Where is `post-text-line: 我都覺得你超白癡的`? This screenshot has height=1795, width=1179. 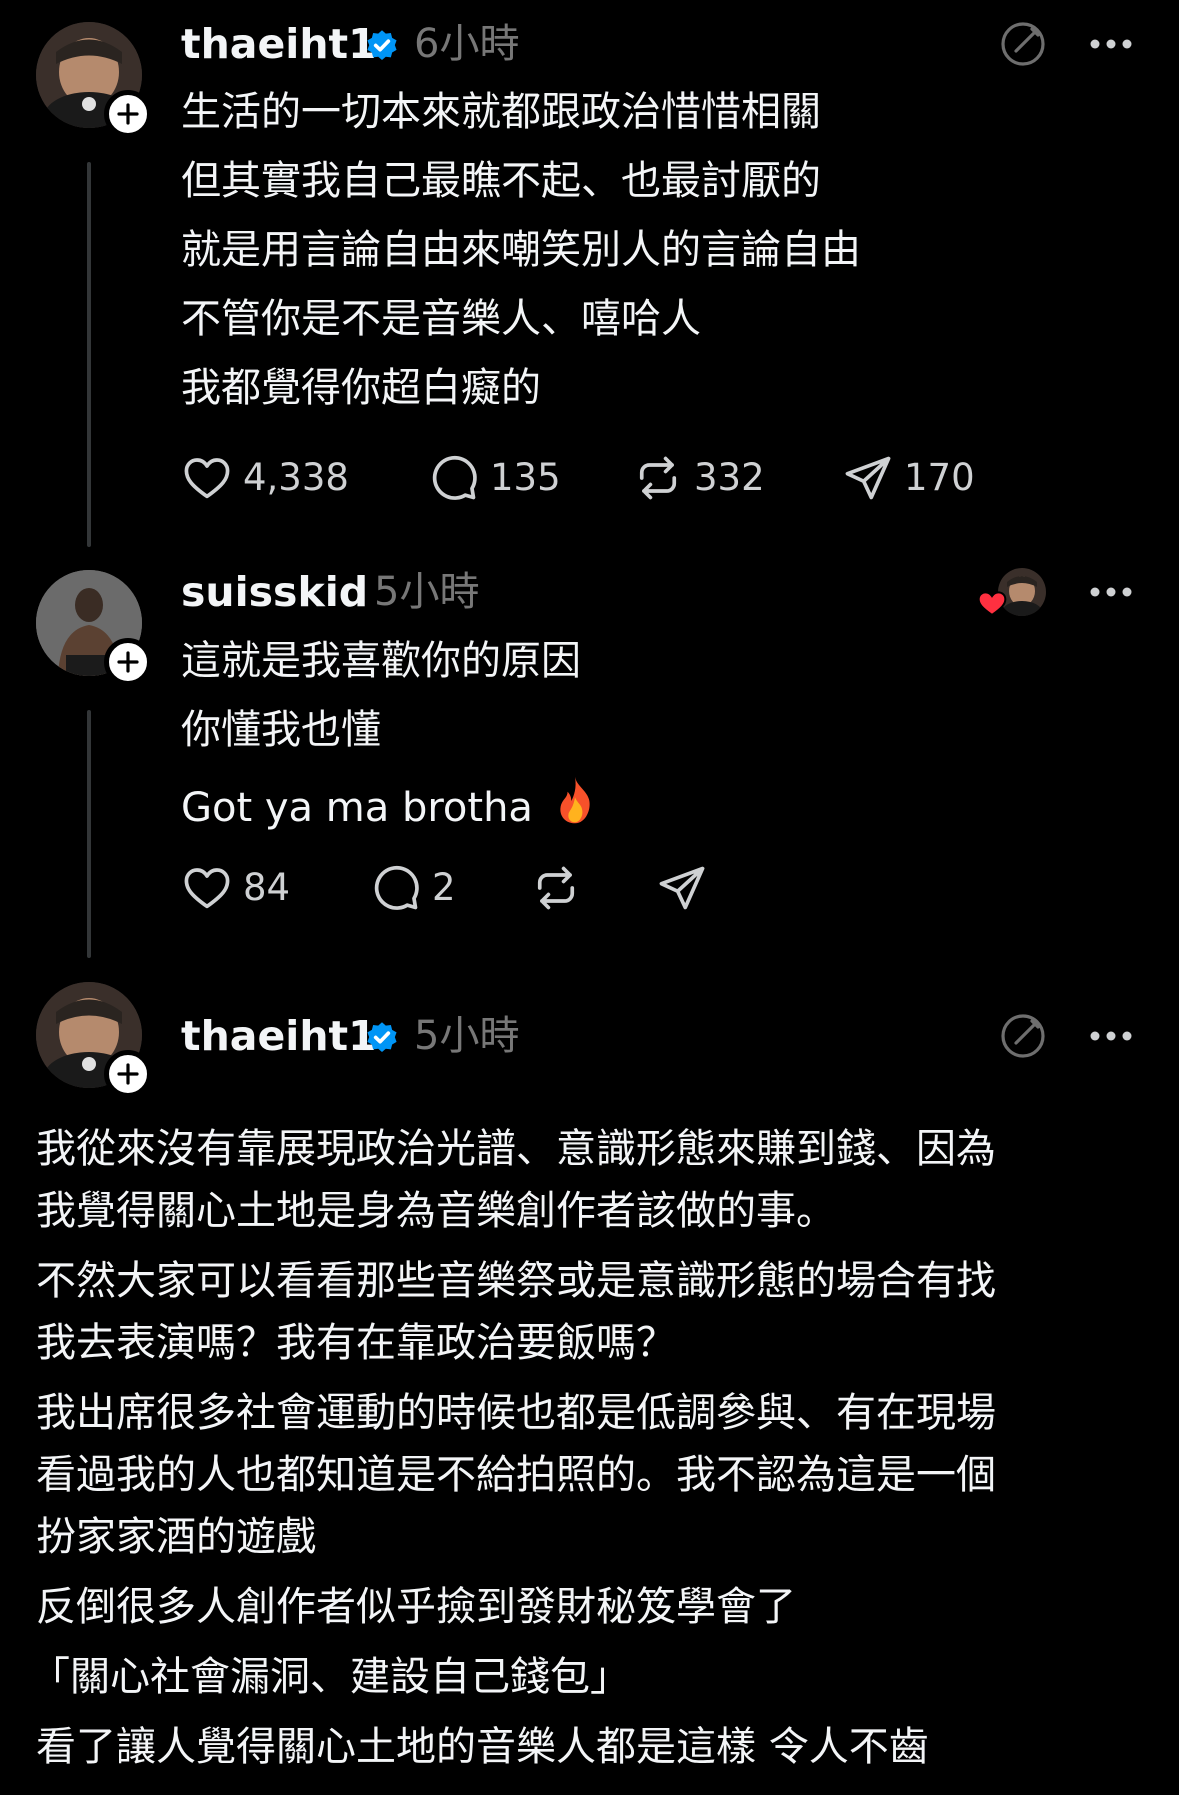
post-text-line: 我都覺得你超白癡的 is located at coordinates (361, 388).